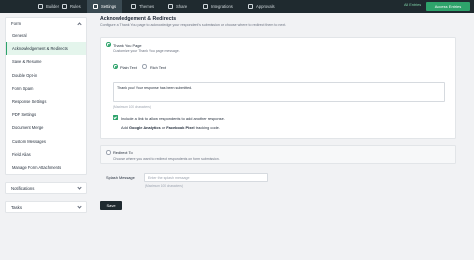  I want to click on tasks-section-header: Tasks, so click(46, 207).